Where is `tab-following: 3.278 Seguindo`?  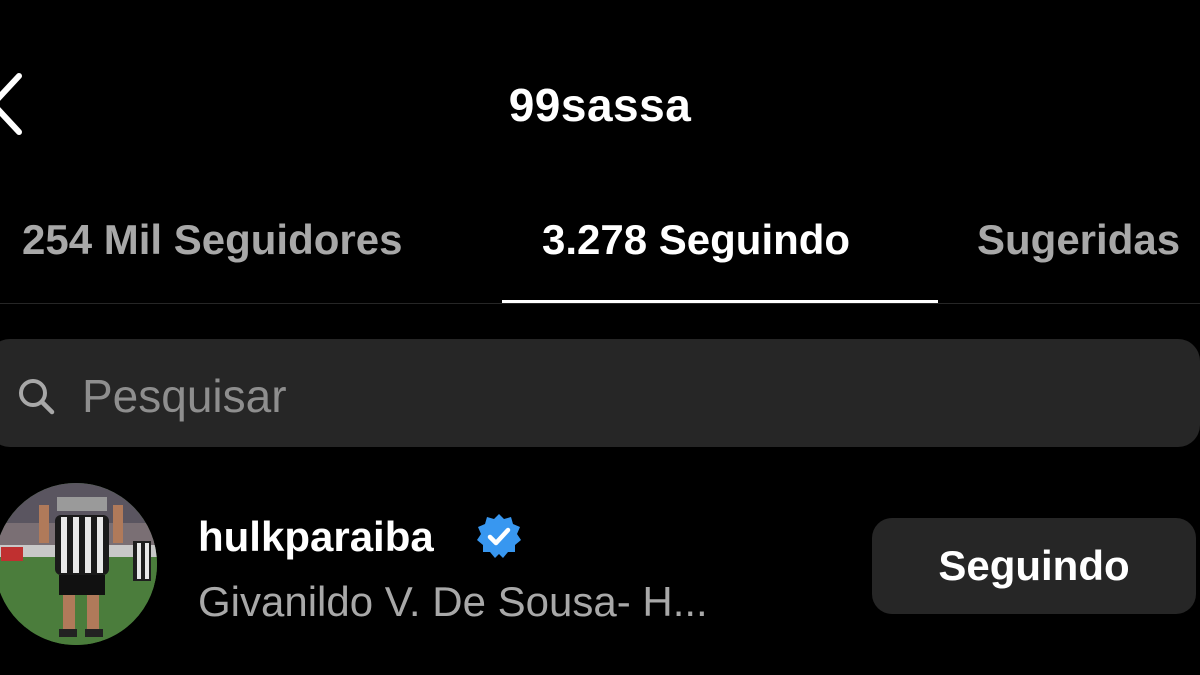 tab-following: 3.278 Seguindo is located at coordinates (696, 240).